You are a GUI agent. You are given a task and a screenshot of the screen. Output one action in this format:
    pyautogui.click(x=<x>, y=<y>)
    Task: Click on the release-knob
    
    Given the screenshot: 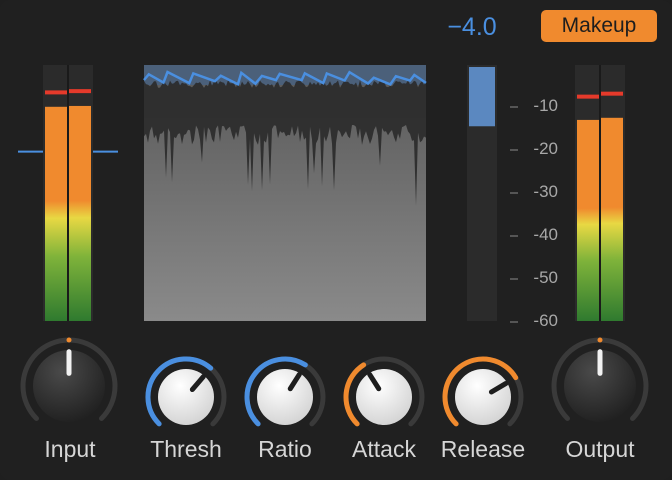 What is the action you would take?
    pyautogui.click(x=483, y=391)
    